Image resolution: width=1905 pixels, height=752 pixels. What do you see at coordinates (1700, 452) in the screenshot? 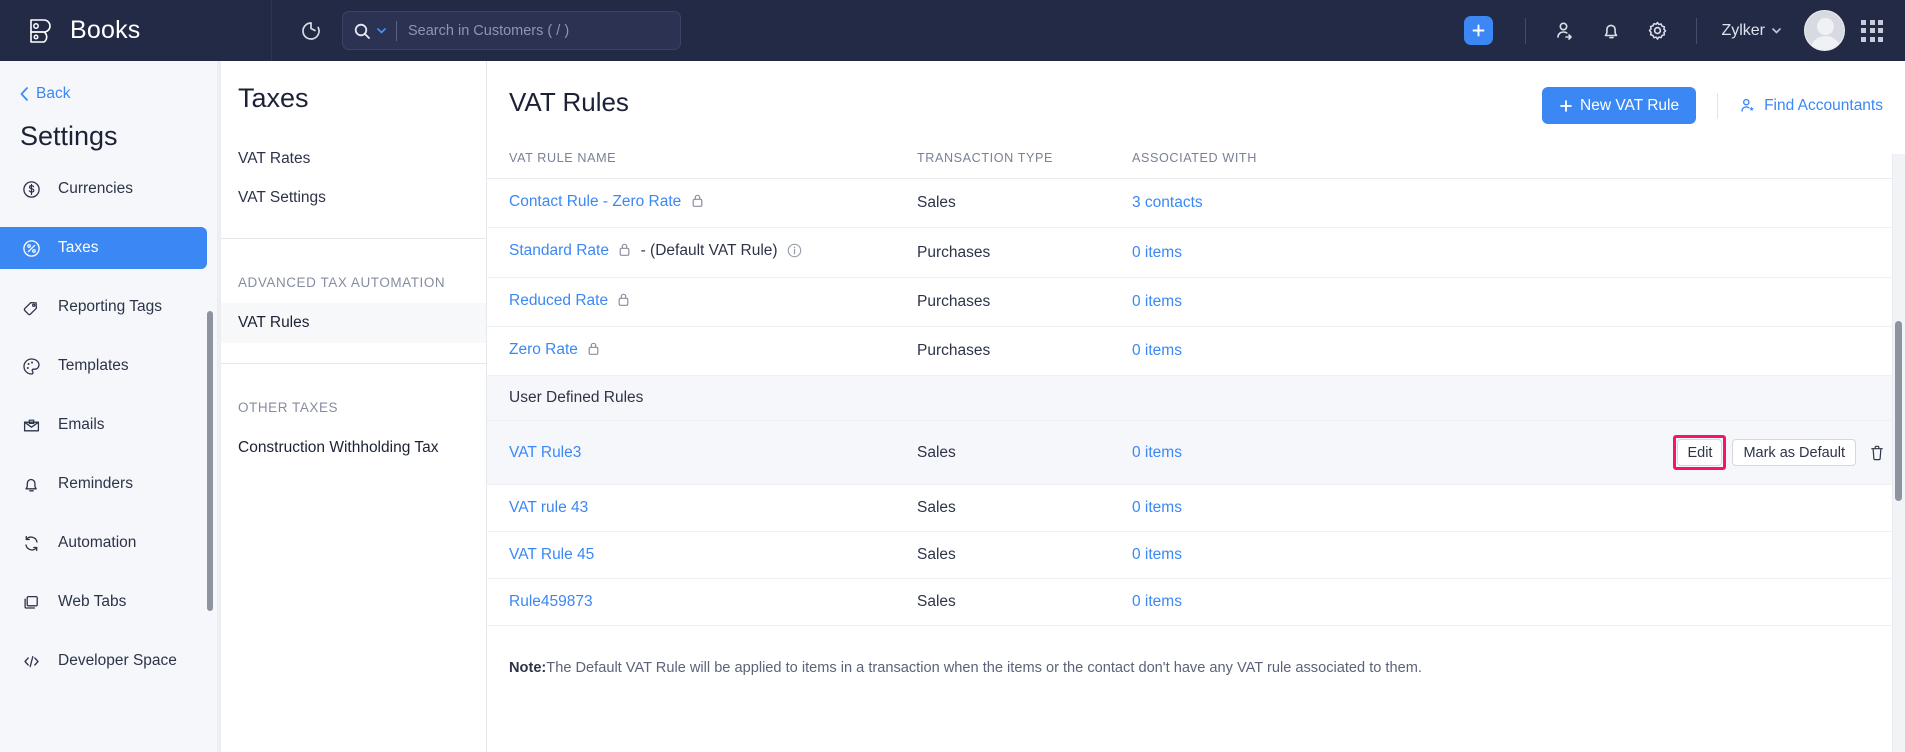
I see `edit-button: Edit` at bounding box center [1700, 452].